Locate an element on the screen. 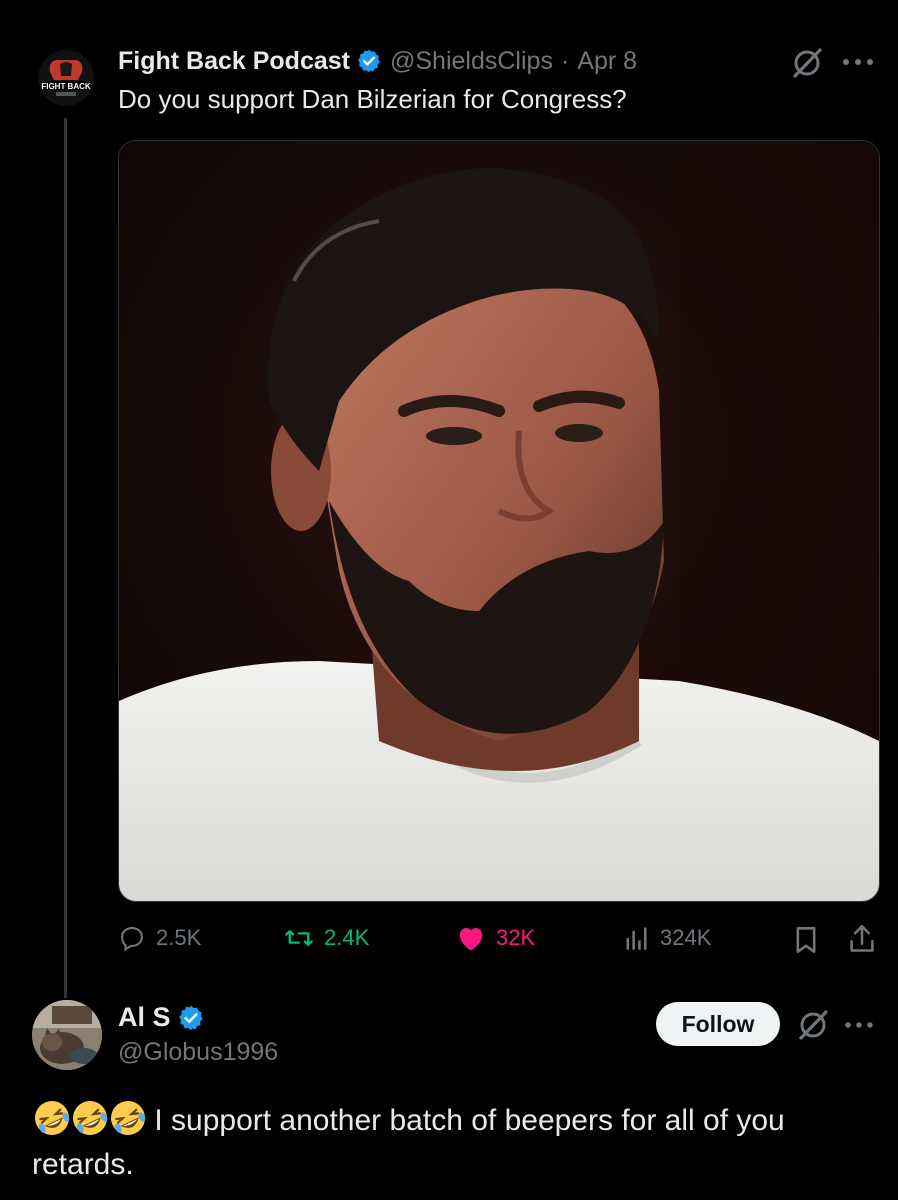 Image resolution: width=898 pixels, height=1200 pixels. heart-icon is located at coordinates (471, 939).